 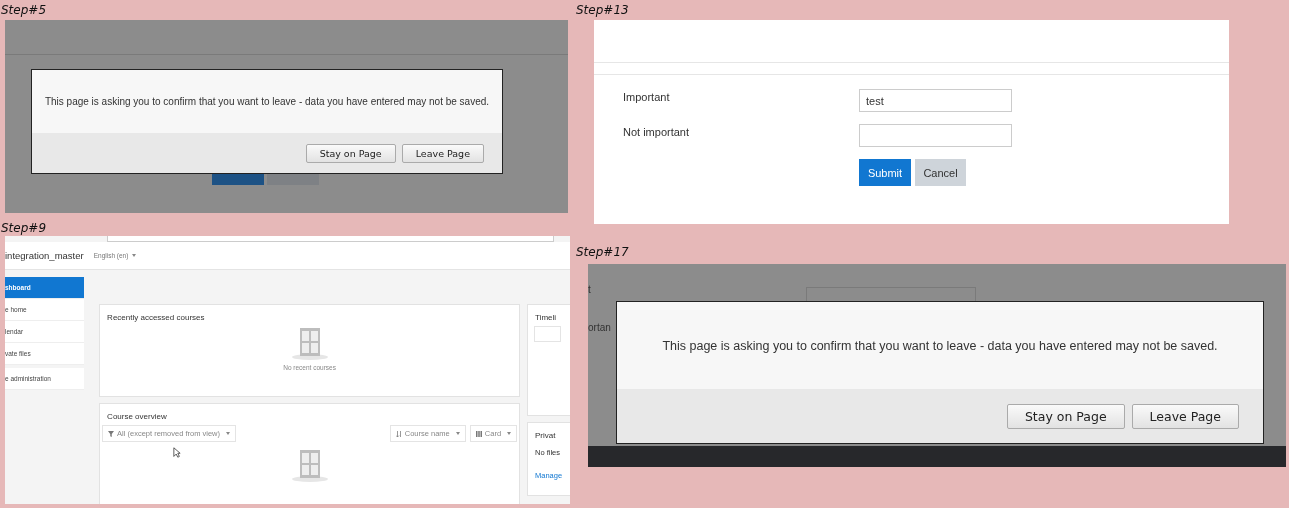 What do you see at coordinates (156, 318) in the screenshot?
I see `card-title: Recently accessed courses` at bounding box center [156, 318].